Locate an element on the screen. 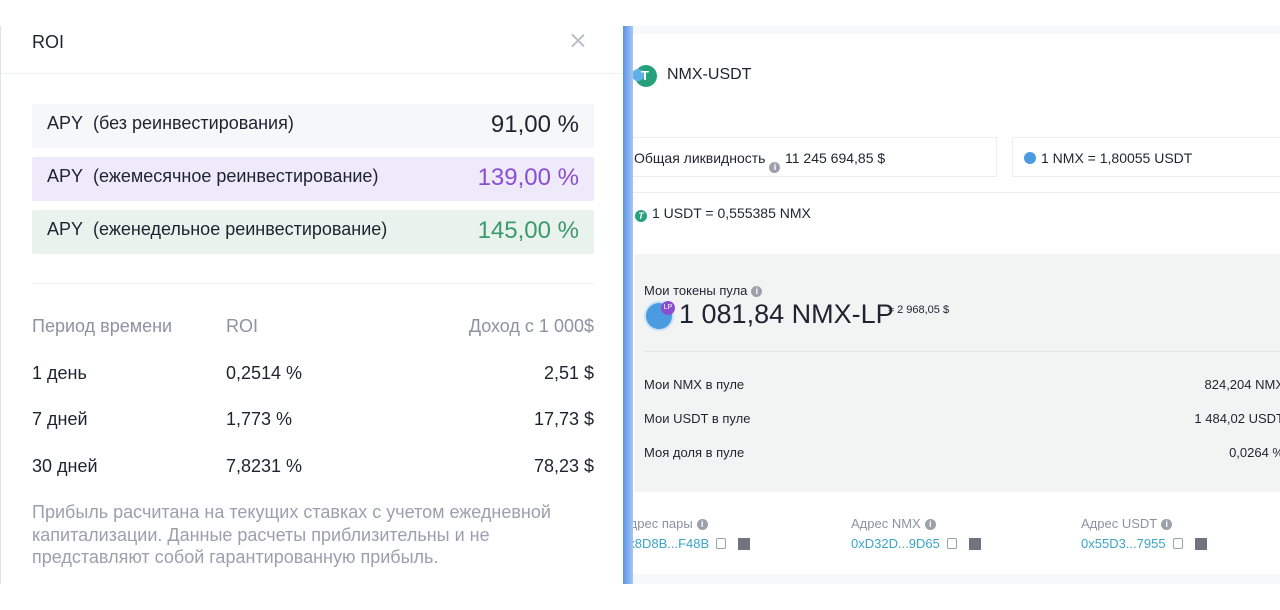  item-value: 824,204 NMX is located at coordinates (1242, 384).